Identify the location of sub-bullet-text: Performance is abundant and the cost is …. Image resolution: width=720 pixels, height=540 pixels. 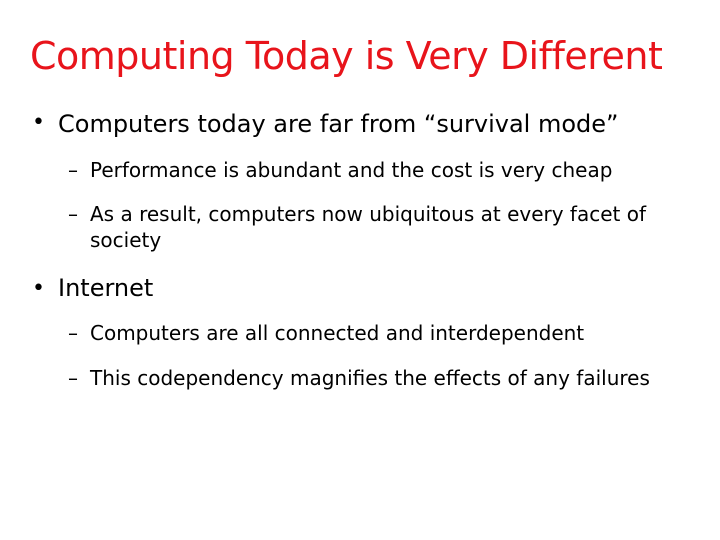
(351, 170).